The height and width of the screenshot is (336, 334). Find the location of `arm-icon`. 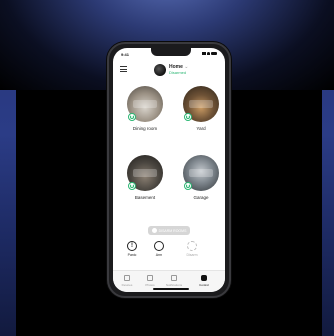

arm-icon is located at coordinates (159, 246).